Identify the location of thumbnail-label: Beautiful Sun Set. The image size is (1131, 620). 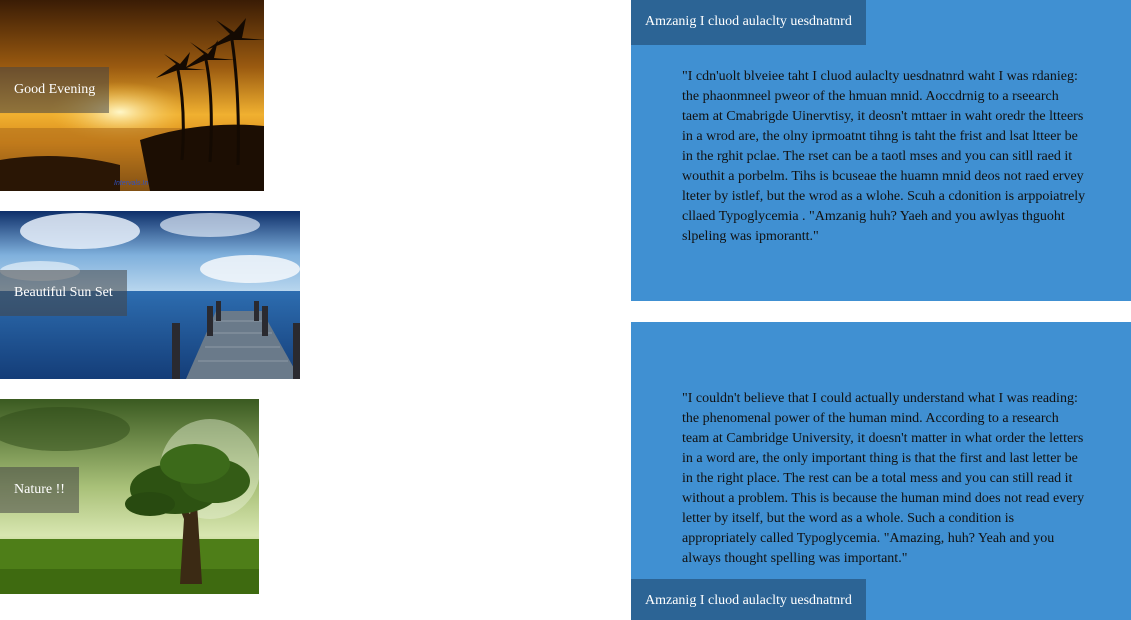
(63, 293).